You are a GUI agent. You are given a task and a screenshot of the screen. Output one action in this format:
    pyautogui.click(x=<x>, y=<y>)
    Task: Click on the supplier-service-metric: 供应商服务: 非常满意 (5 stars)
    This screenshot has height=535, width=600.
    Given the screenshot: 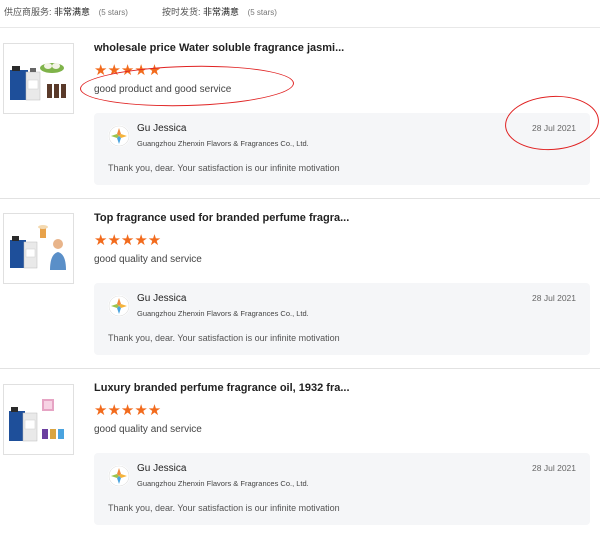 What is the action you would take?
    pyautogui.click(x=66, y=11)
    